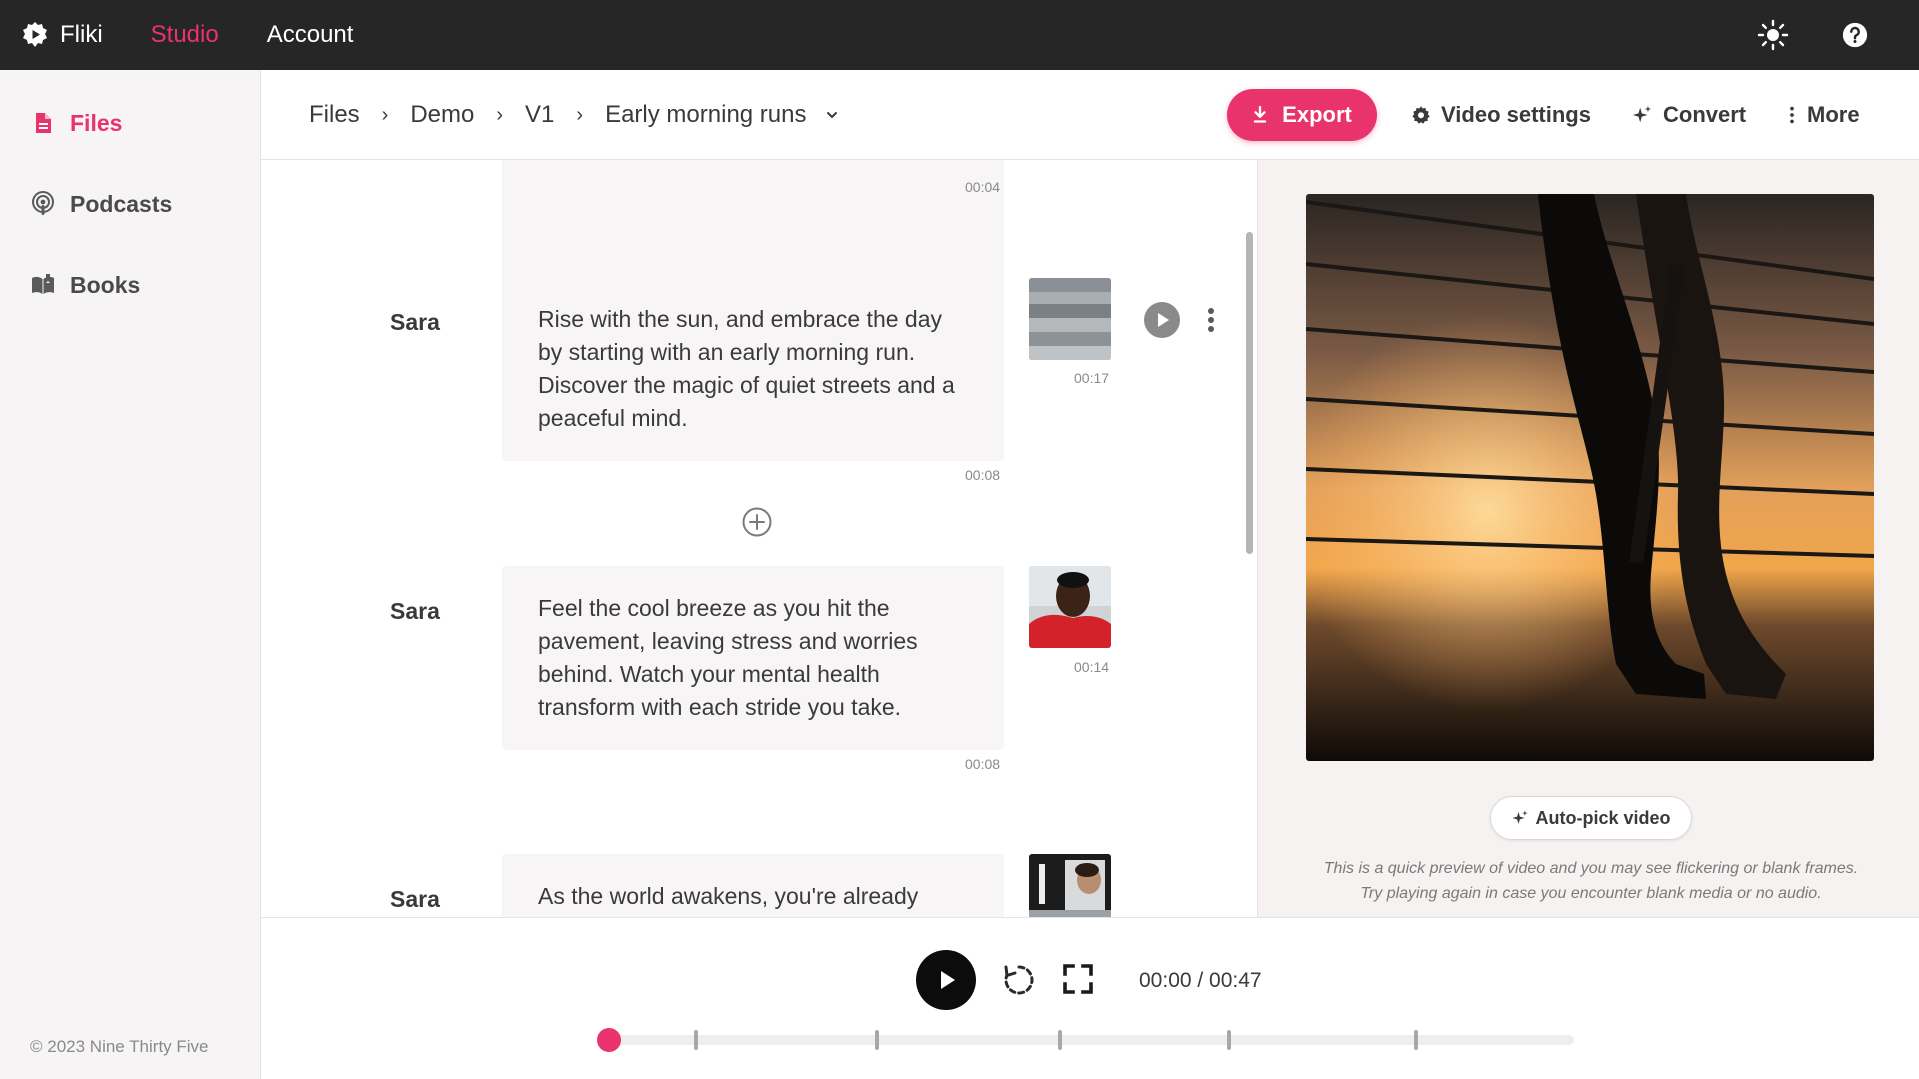  Describe the element at coordinates (334, 115) in the screenshot. I see `breadcrumb-files: Files` at that location.